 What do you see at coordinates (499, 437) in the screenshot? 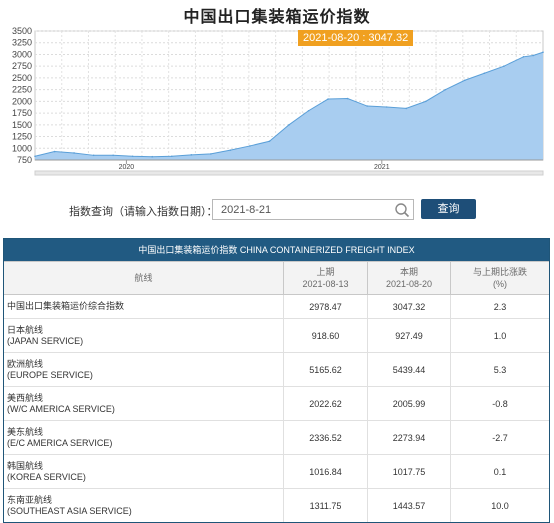
I see `row-change: -2.7` at bounding box center [499, 437].